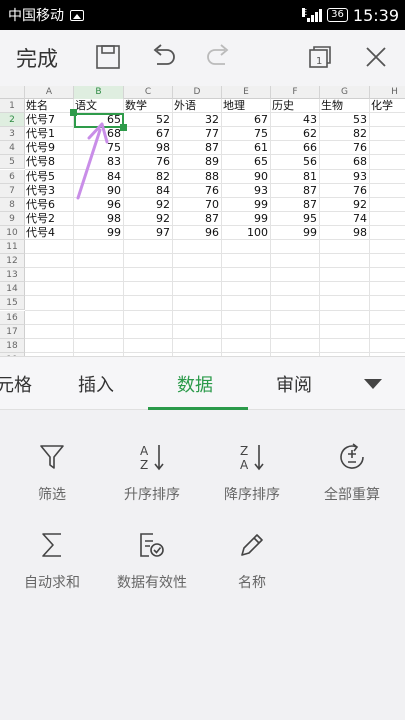 The image size is (405, 720). I want to click on table-cell: 81, so click(294, 177).